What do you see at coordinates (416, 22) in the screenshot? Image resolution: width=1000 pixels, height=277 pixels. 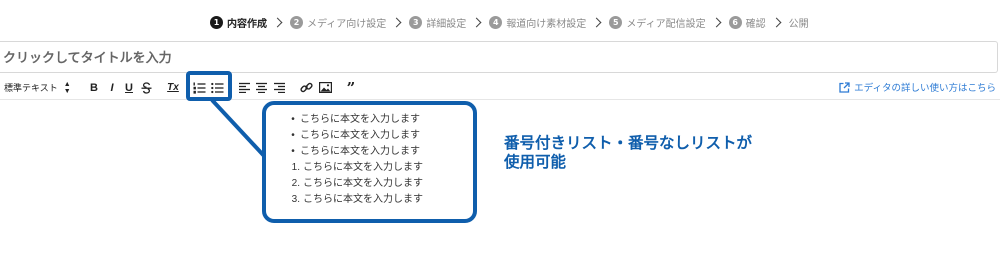 I see `step-number: 3` at bounding box center [416, 22].